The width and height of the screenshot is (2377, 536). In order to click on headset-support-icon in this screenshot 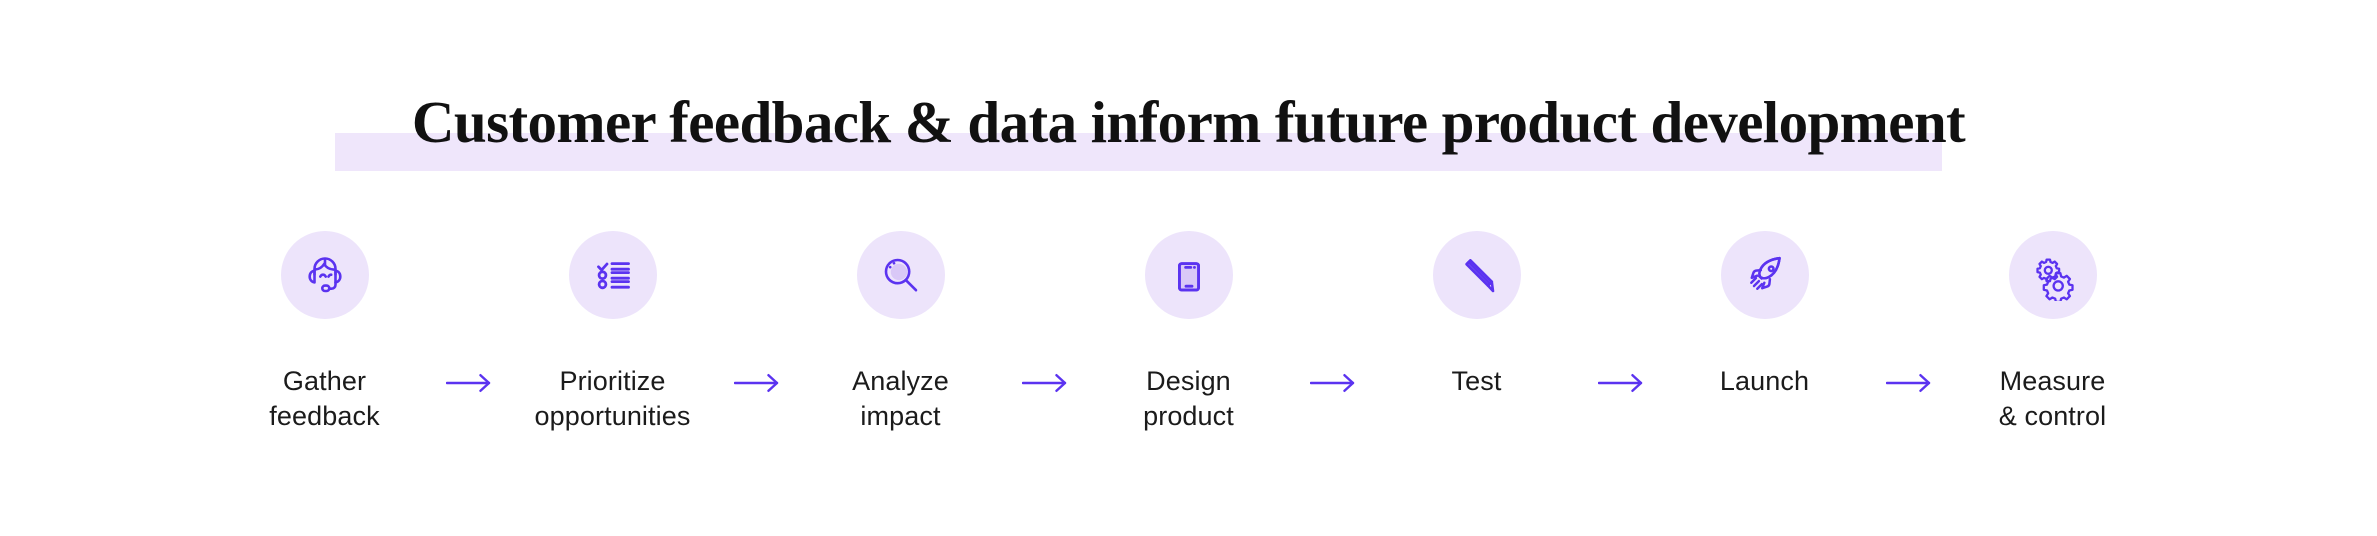, I will do `click(325, 275)`.